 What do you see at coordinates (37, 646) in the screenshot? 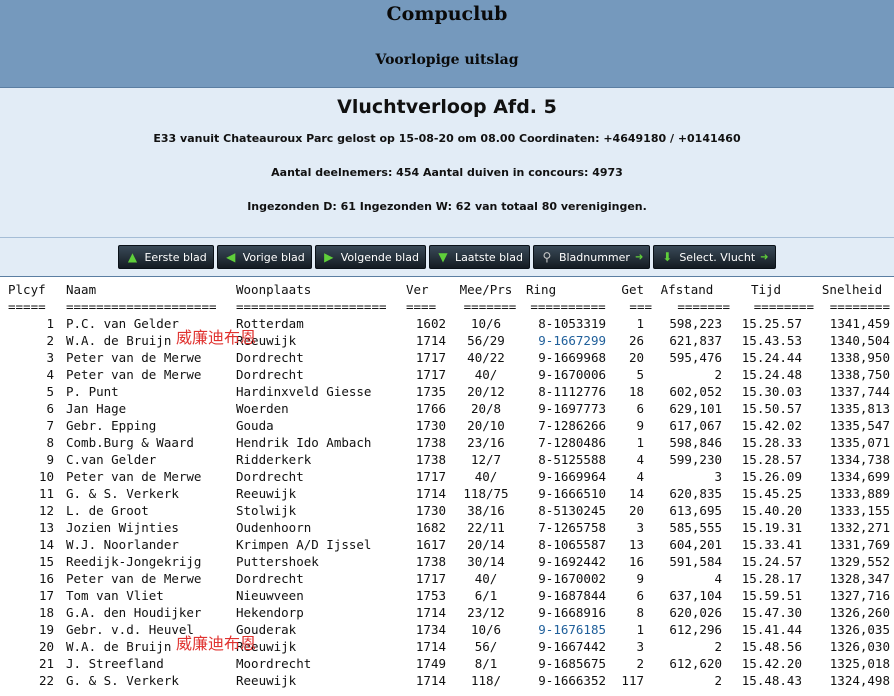
I see `cell-placing: 20` at bounding box center [37, 646].